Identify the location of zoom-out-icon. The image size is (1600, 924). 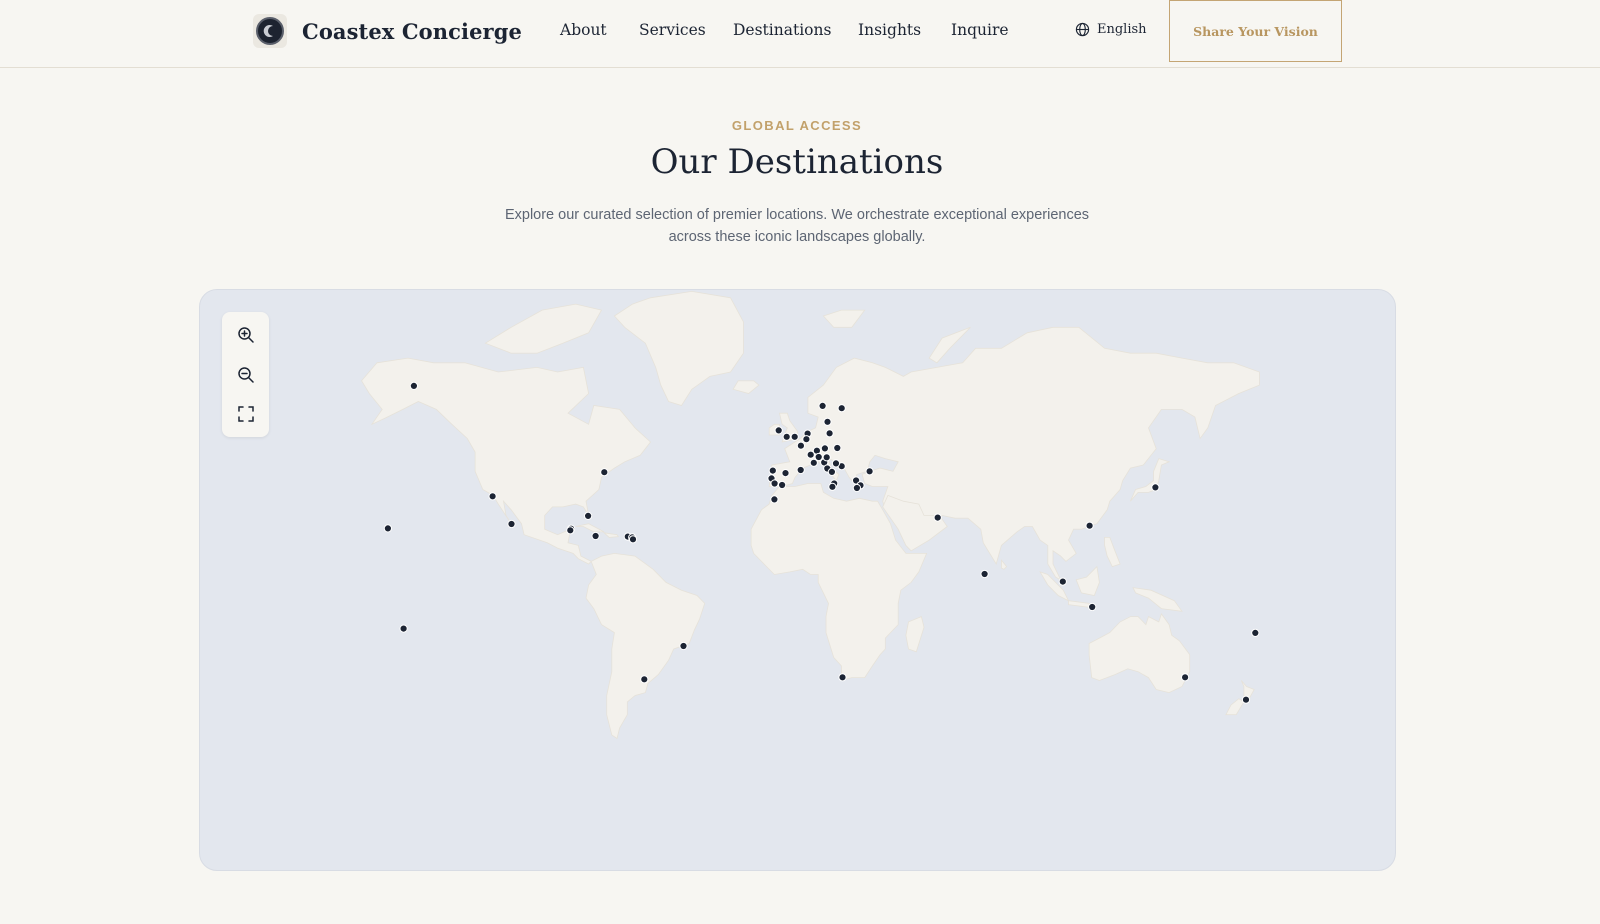
(245, 374).